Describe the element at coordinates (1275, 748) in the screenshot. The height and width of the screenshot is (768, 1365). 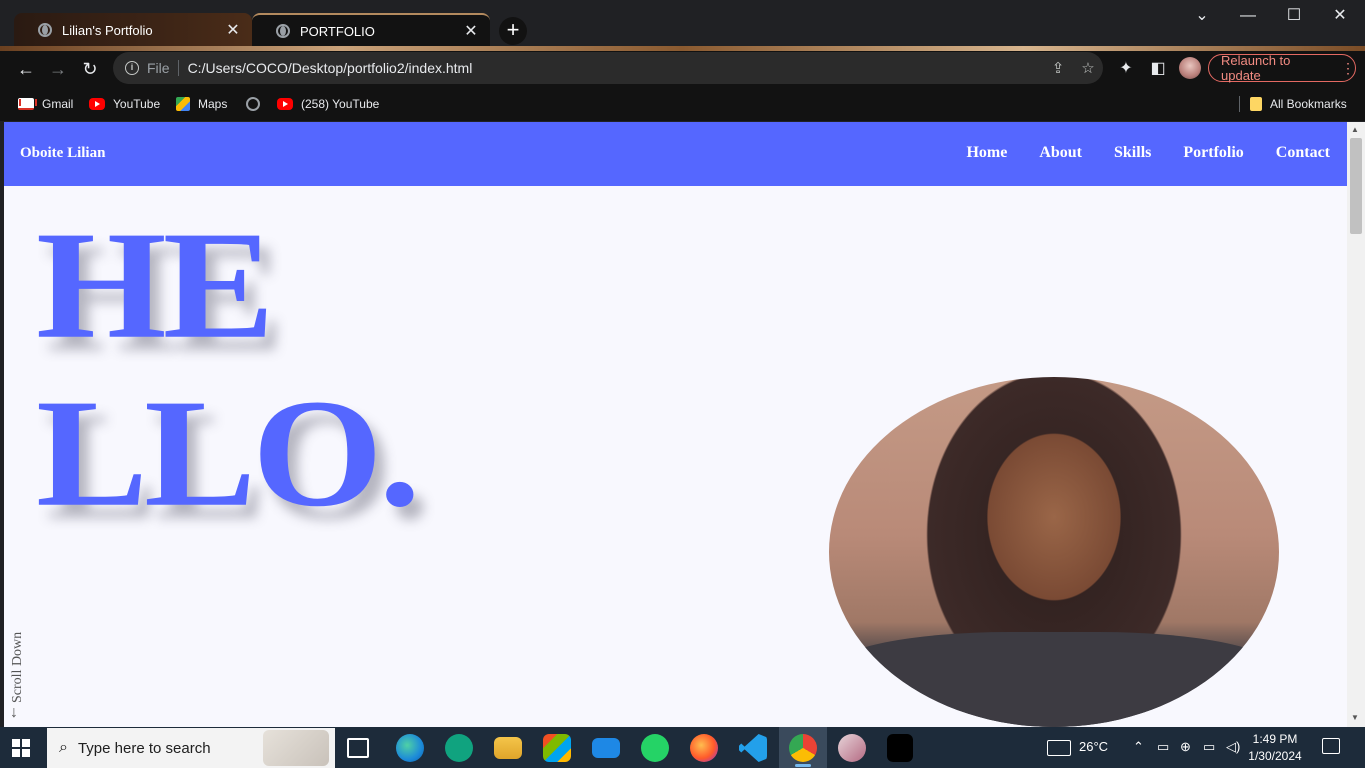
I see `system-clock: 1:49 PM 1/30/2024` at that location.